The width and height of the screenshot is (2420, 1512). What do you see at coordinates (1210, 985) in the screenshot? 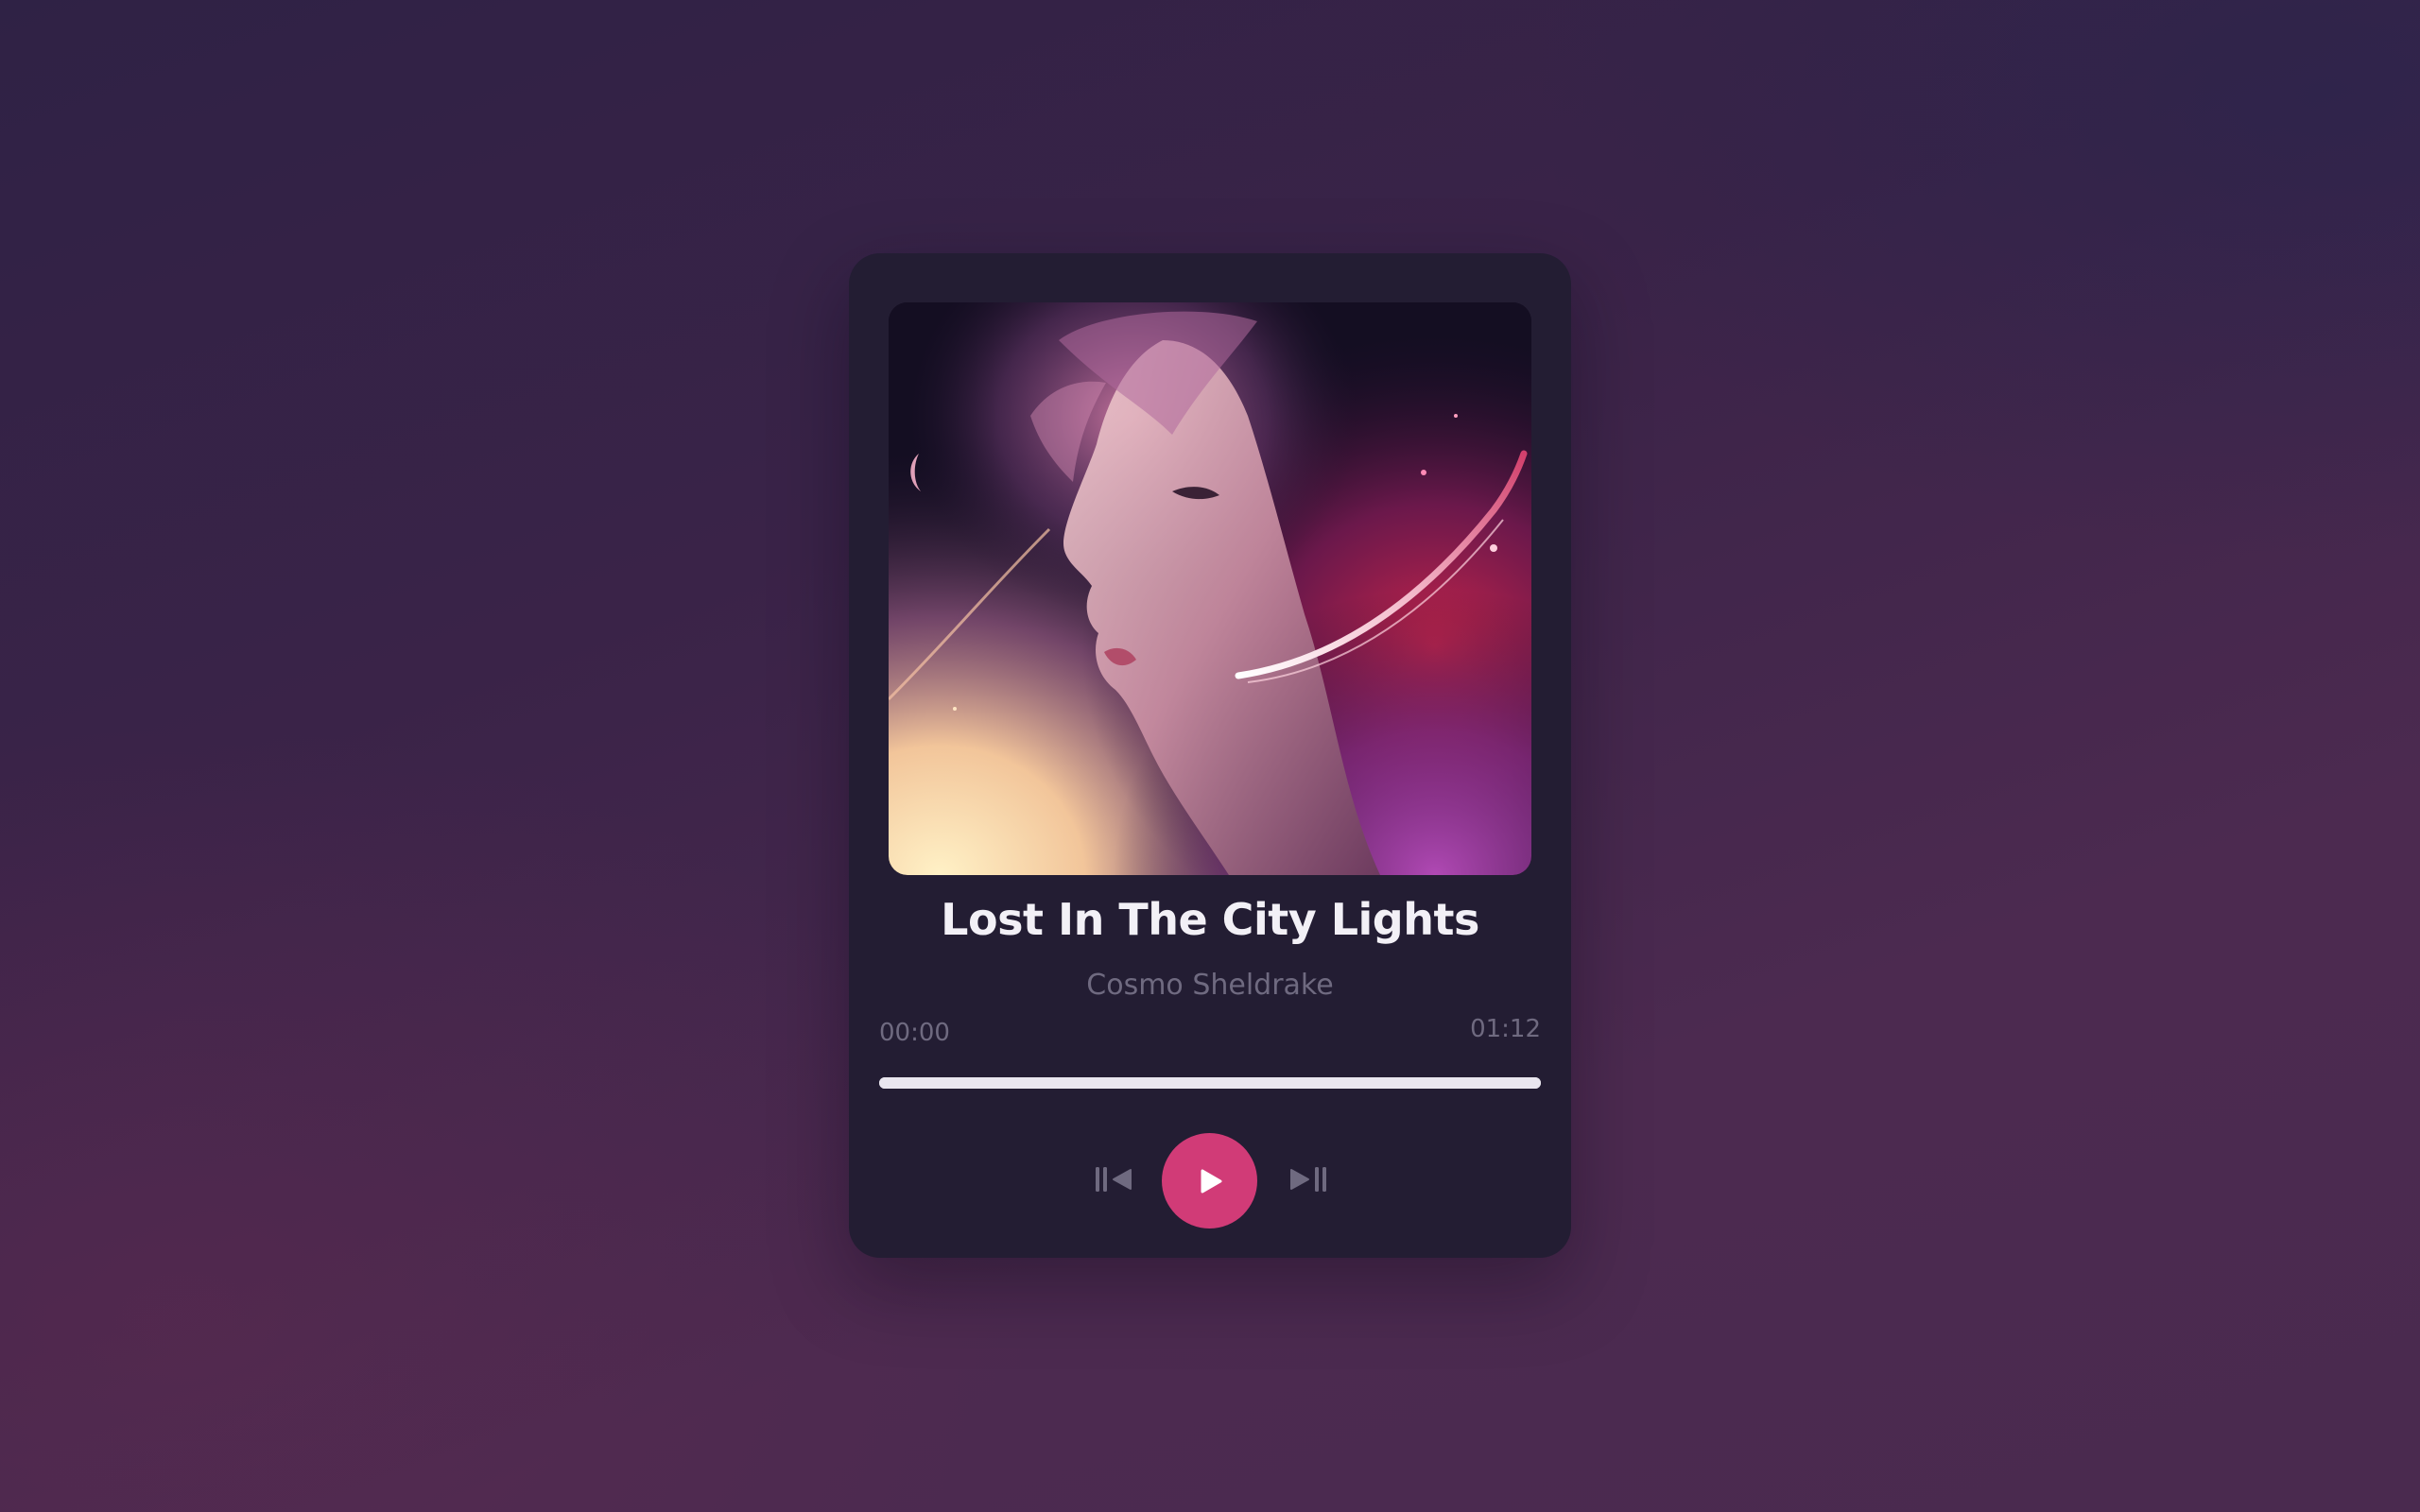
I see `track-artist: Cosmo Sheldrake` at bounding box center [1210, 985].